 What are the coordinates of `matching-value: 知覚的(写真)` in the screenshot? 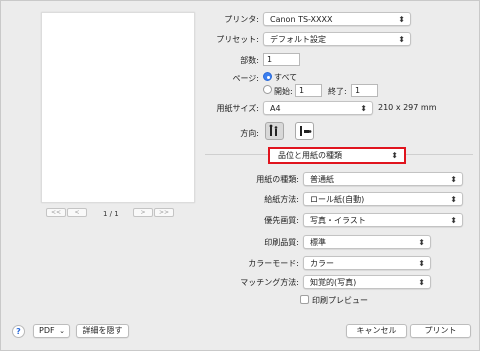 It's located at (333, 282).